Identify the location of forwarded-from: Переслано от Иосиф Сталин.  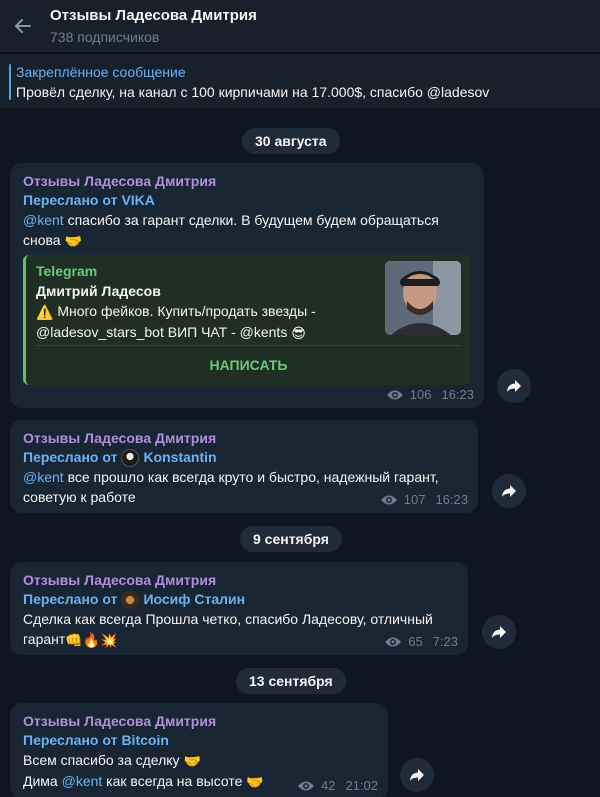
(239, 599).